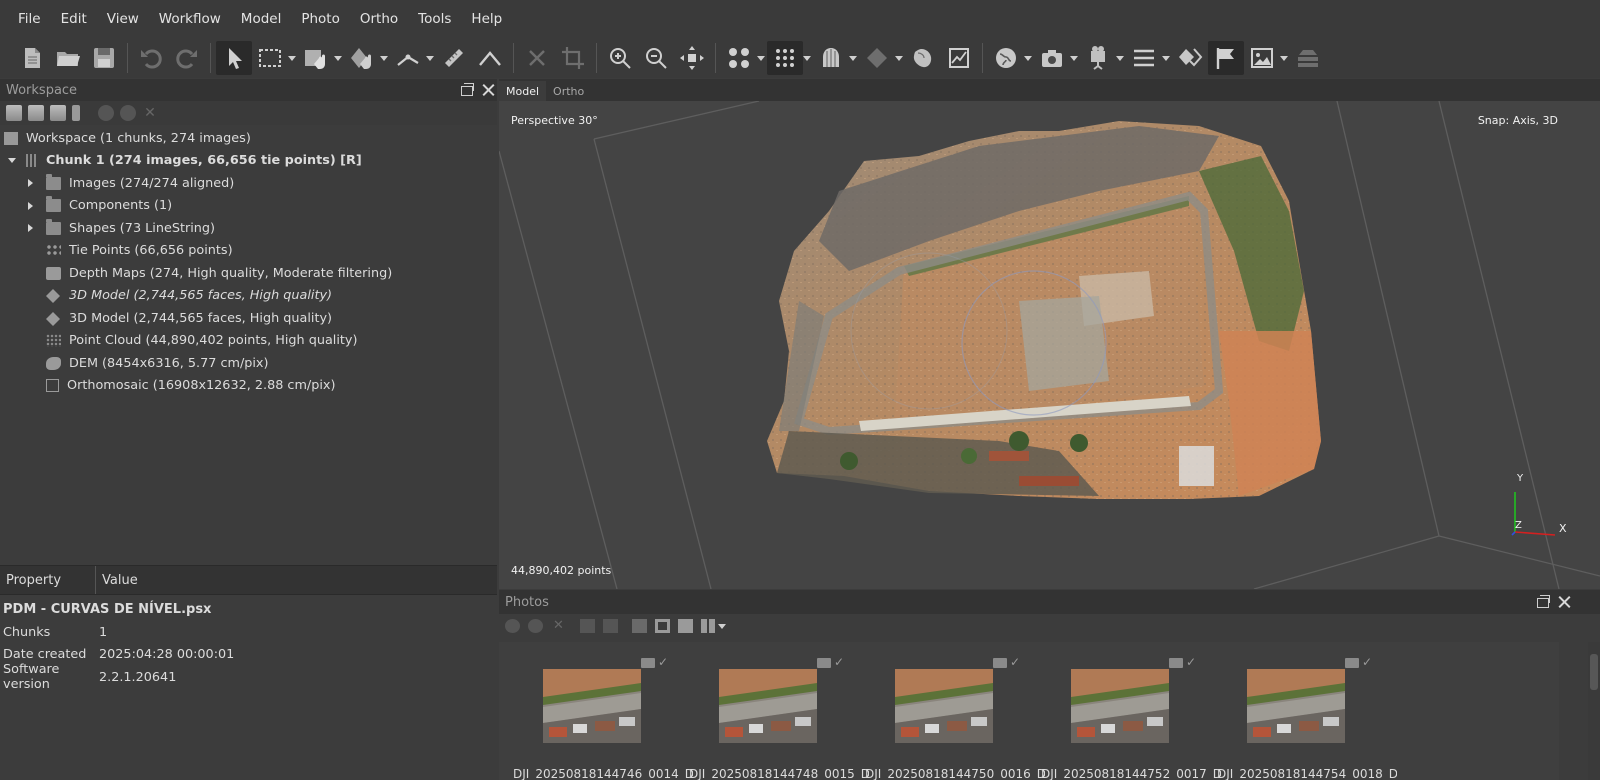 The width and height of the screenshot is (1600, 780). I want to click on enable-icon, so click(106, 113).